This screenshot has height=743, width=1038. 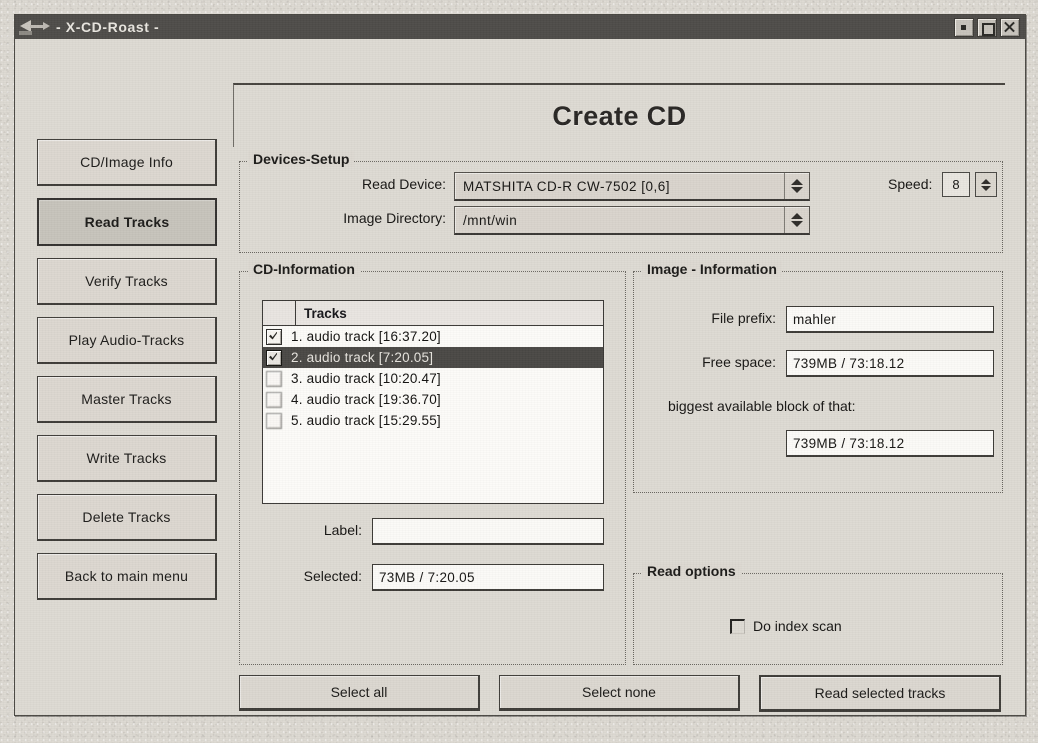 I want to click on table-row: 2. audio track [7:20.05], so click(x=433, y=357).